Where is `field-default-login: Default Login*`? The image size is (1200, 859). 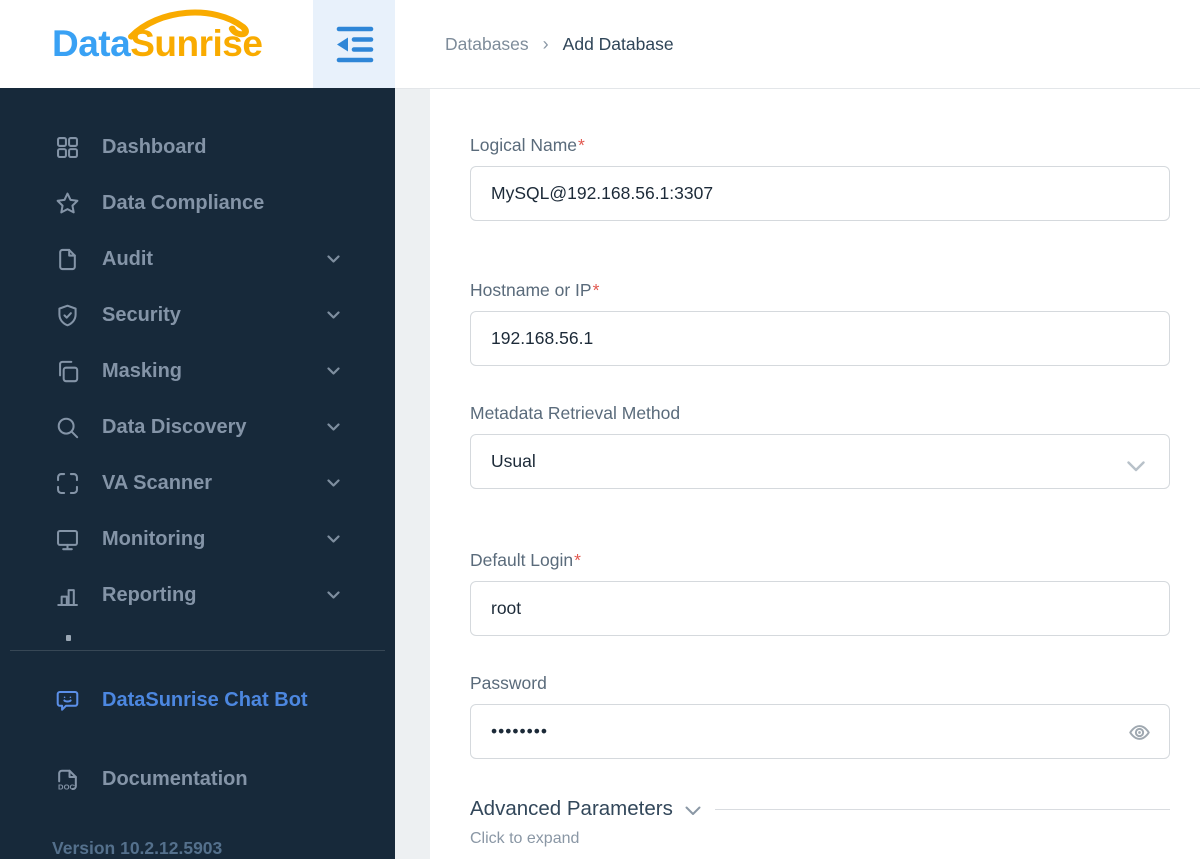 field-default-login: Default Login* is located at coordinates (820, 592).